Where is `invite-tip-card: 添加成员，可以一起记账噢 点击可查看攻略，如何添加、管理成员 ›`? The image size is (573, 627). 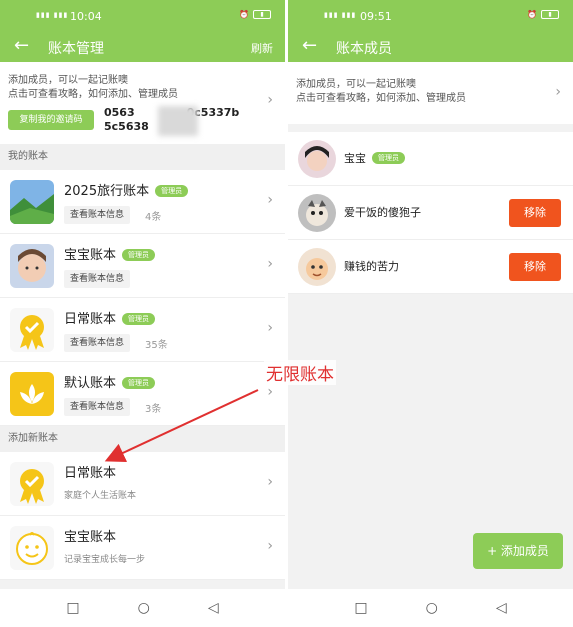
invite-tip-card: 添加成员，可以一起记账噢 点击可查看攻略，如何添加、管理成员 › is located at coordinates (430, 93).